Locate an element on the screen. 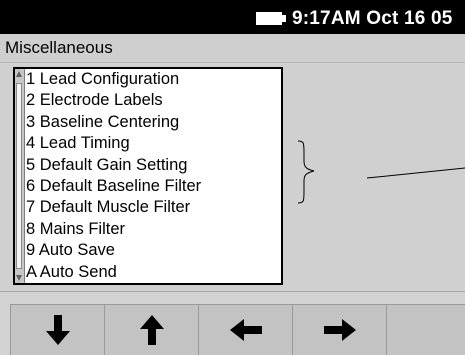 This screenshot has width=465, height=355. menu-item: 9 Auto Save is located at coordinates (113, 250).